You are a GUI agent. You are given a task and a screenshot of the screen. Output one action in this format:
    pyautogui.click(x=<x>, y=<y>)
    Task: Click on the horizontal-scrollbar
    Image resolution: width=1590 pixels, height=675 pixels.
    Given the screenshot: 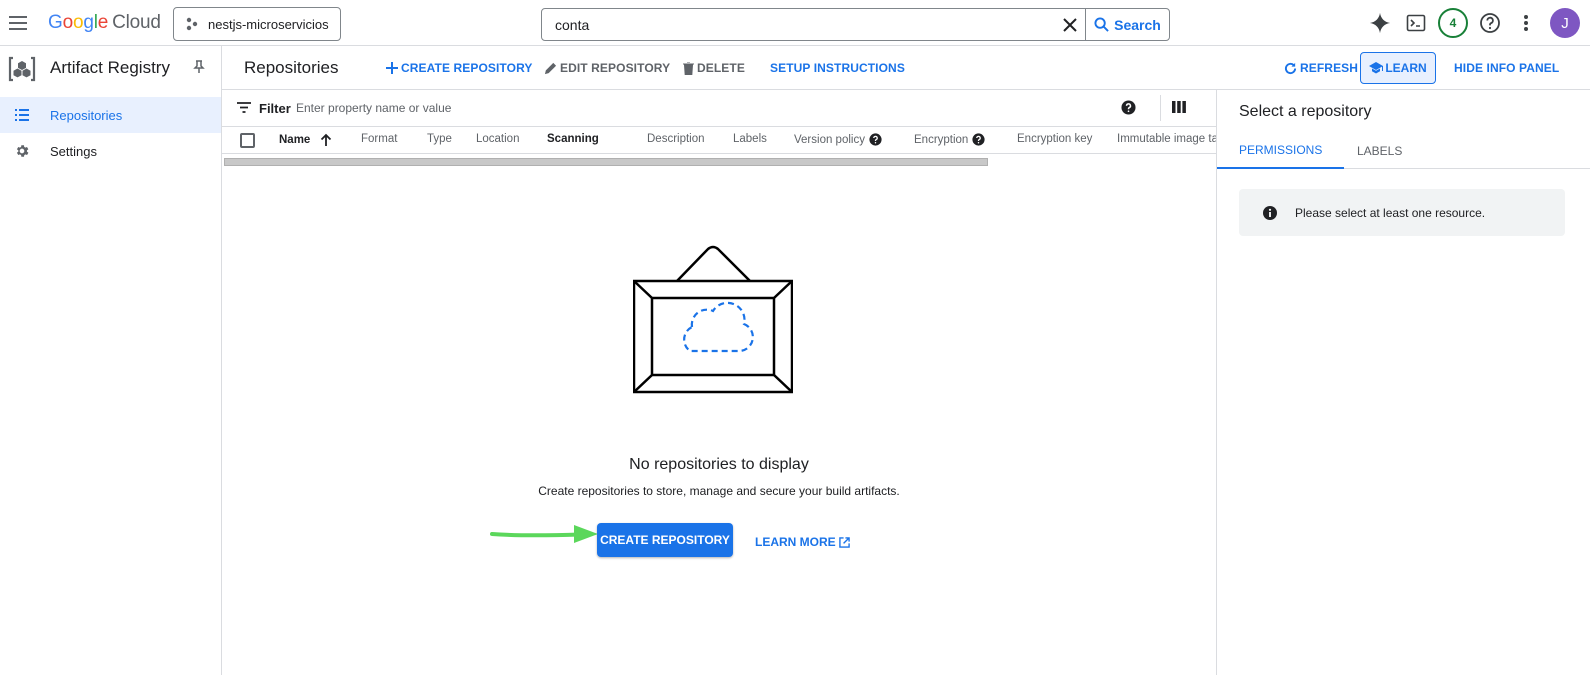 What is the action you would take?
    pyautogui.click(x=606, y=162)
    